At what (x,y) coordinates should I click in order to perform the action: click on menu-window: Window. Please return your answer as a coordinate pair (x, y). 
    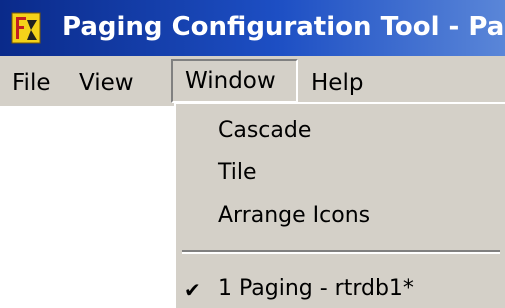
    Looking at the image, I should click on (234, 81).